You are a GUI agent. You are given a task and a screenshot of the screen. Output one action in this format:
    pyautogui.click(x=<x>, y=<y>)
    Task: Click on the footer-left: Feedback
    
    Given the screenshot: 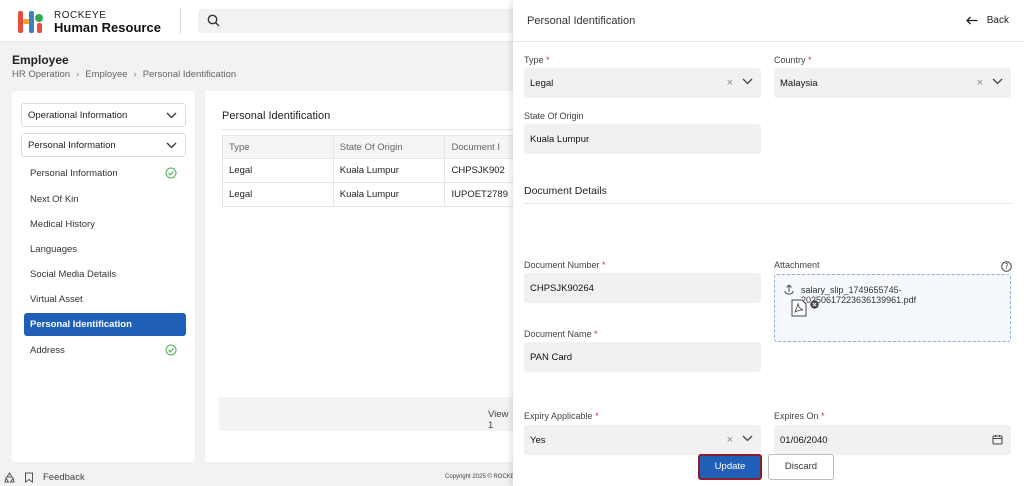 What is the action you would take?
    pyautogui.click(x=44, y=477)
    